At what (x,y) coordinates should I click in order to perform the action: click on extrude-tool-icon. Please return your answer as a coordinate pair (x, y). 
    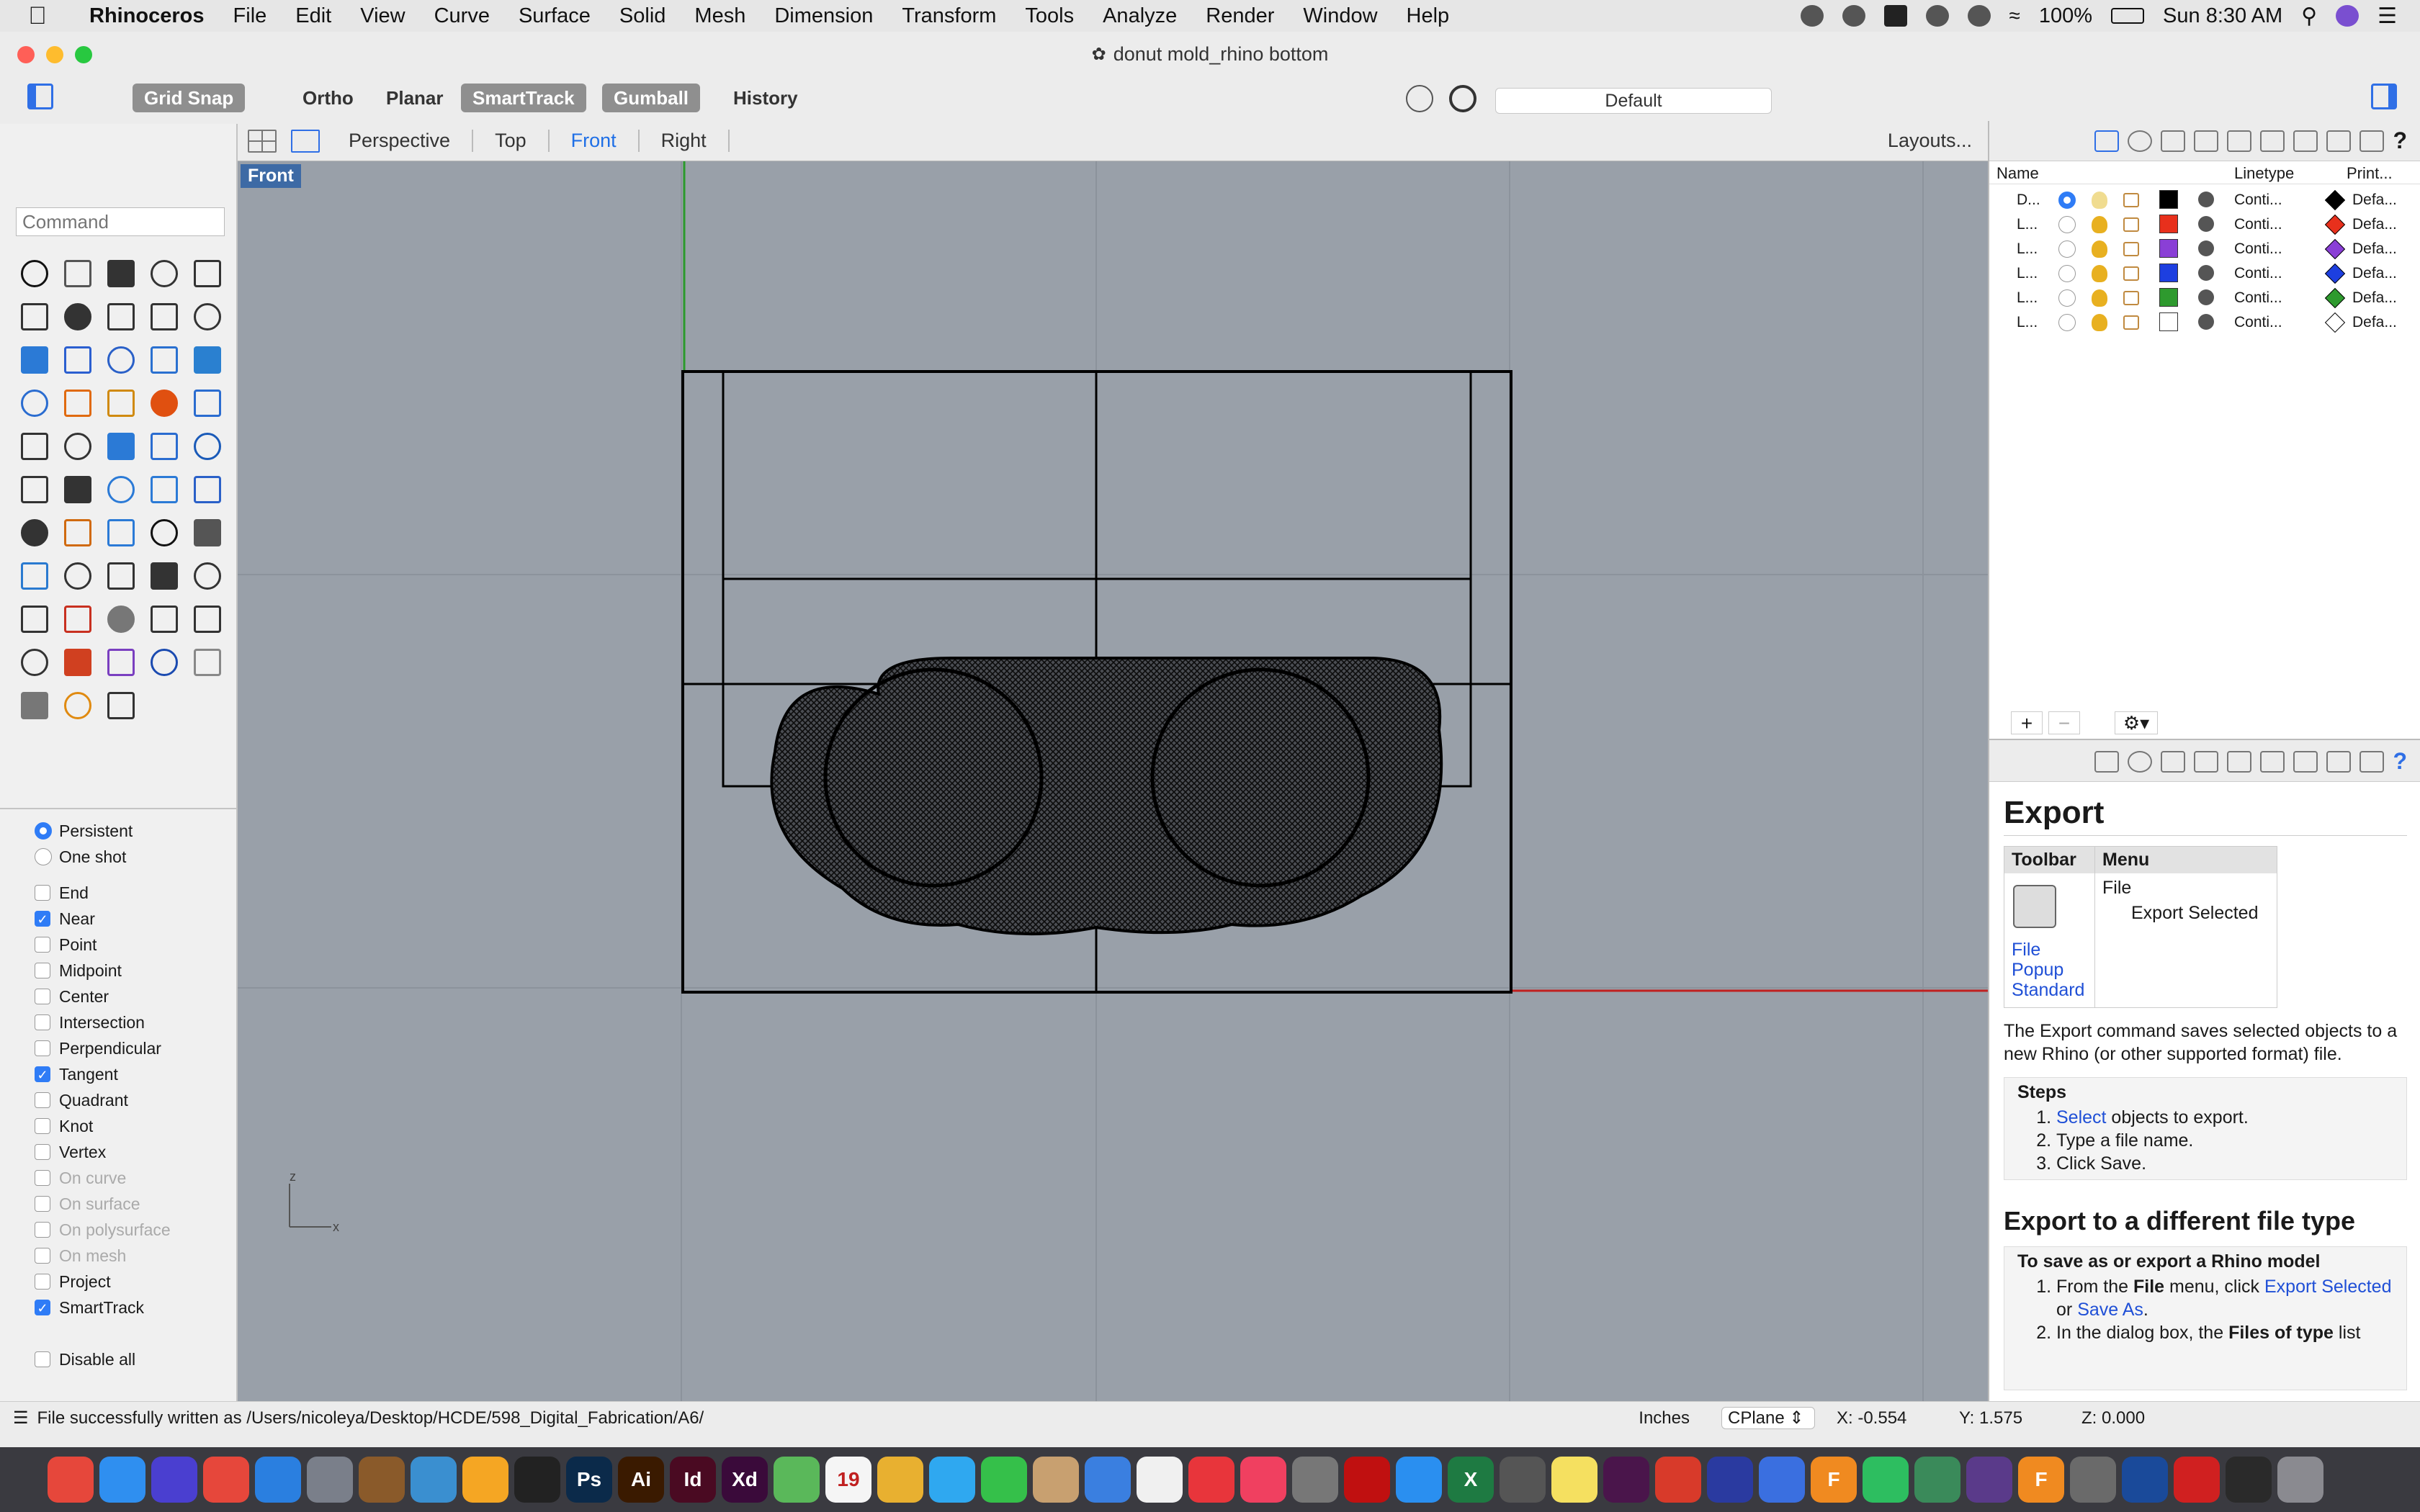
    Looking at the image, I should click on (77, 360).